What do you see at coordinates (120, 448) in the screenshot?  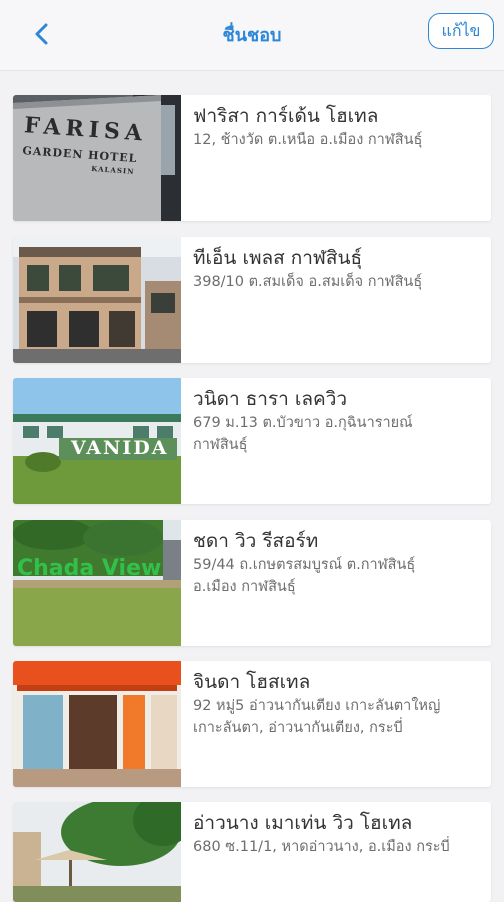 I see `vanida-sign: VANIDA` at bounding box center [120, 448].